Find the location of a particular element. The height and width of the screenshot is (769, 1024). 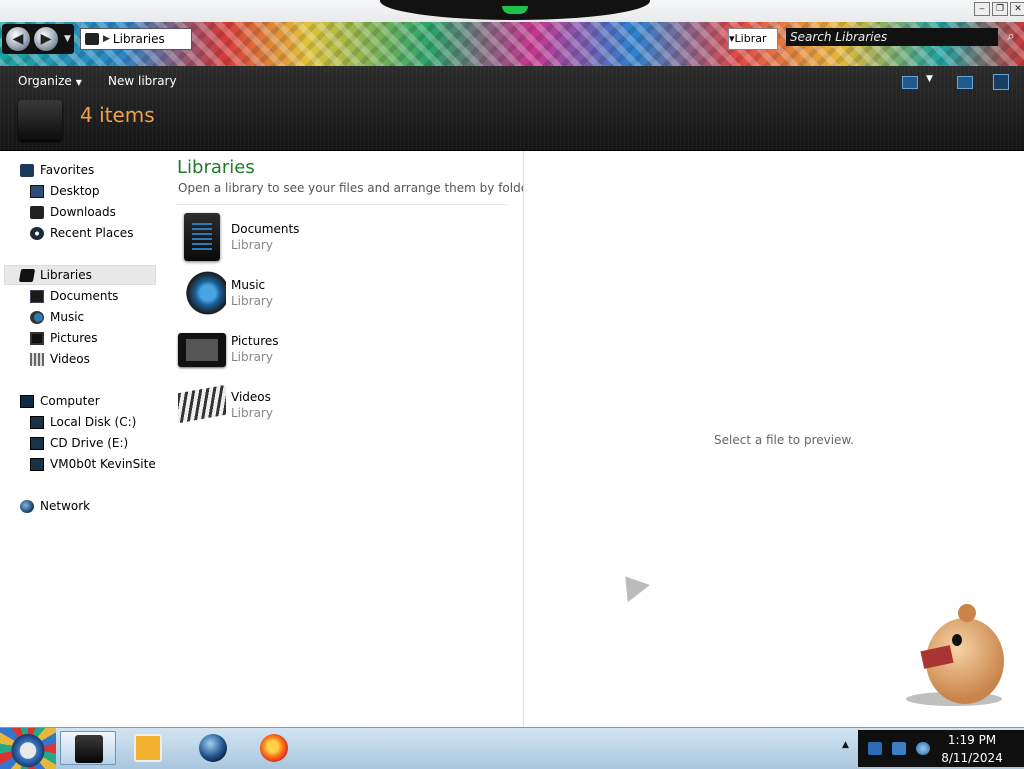

address-dropdown-text: Librar is located at coordinates (750, 38).